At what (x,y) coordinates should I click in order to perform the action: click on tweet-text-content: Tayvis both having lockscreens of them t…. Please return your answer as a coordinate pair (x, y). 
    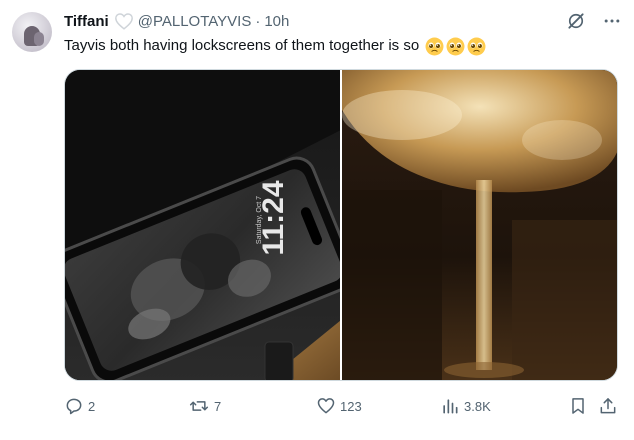
    Looking at the image, I should click on (242, 45).